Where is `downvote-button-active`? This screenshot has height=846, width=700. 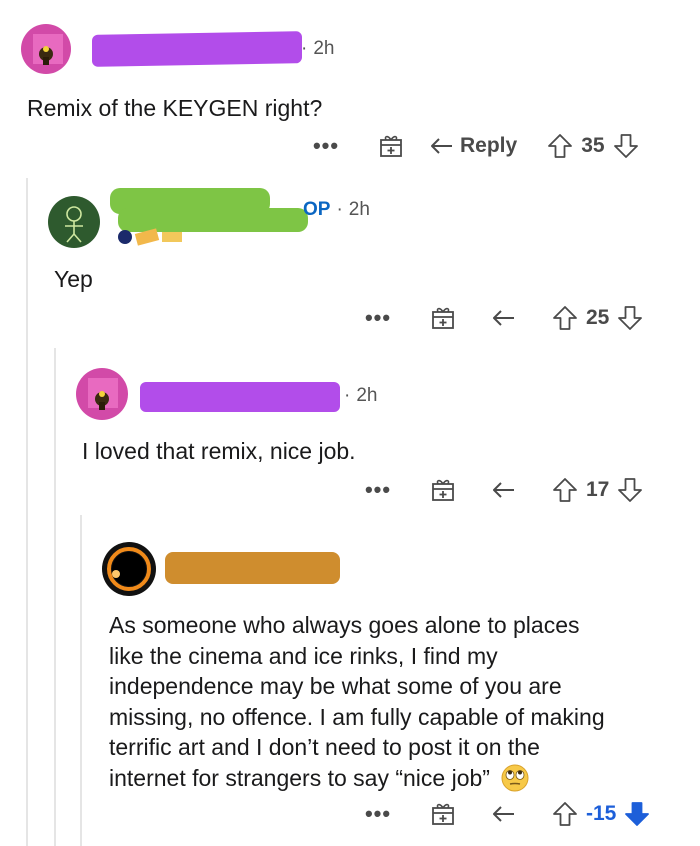 downvote-button-active is located at coordinates (637, 814).